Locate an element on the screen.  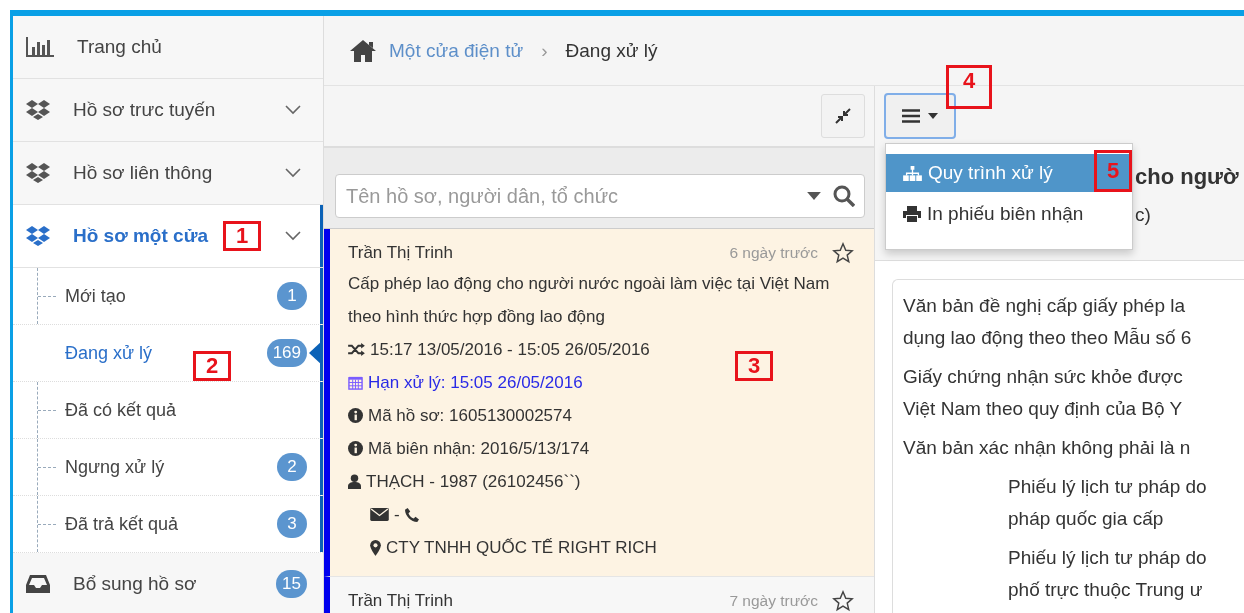
collapse-arrows-icon is located at coordinates (843, 116).